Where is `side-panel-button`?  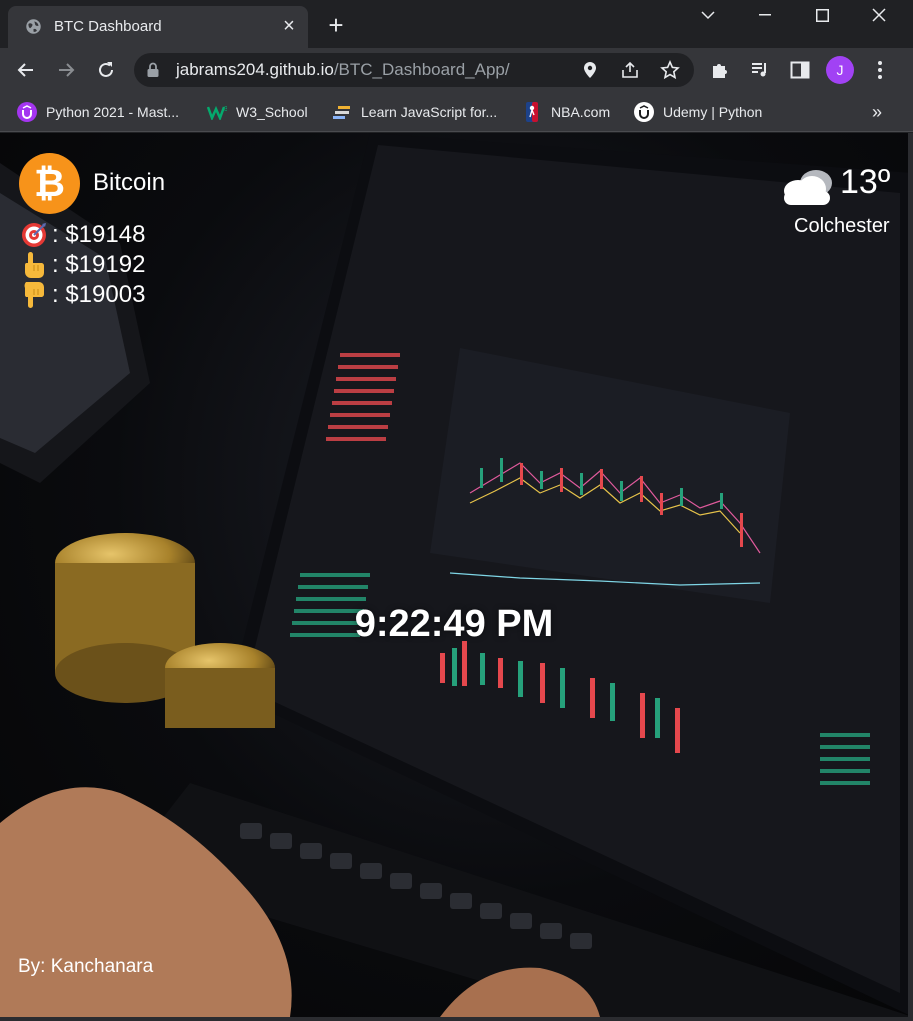 side-panel-button is located at coordinates (800, 70).